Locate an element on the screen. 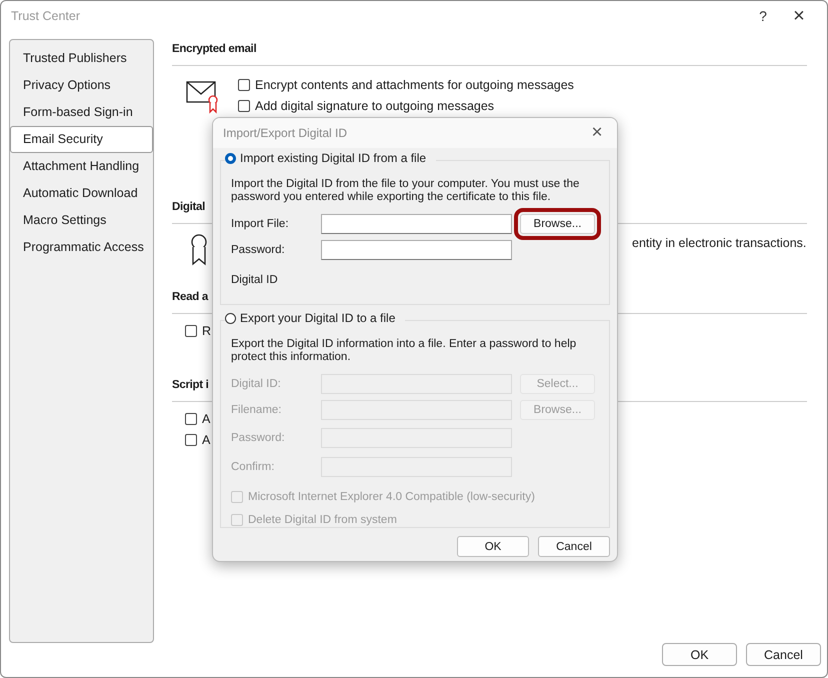  window-title: Trust Center is located at coordinates (46, 16).